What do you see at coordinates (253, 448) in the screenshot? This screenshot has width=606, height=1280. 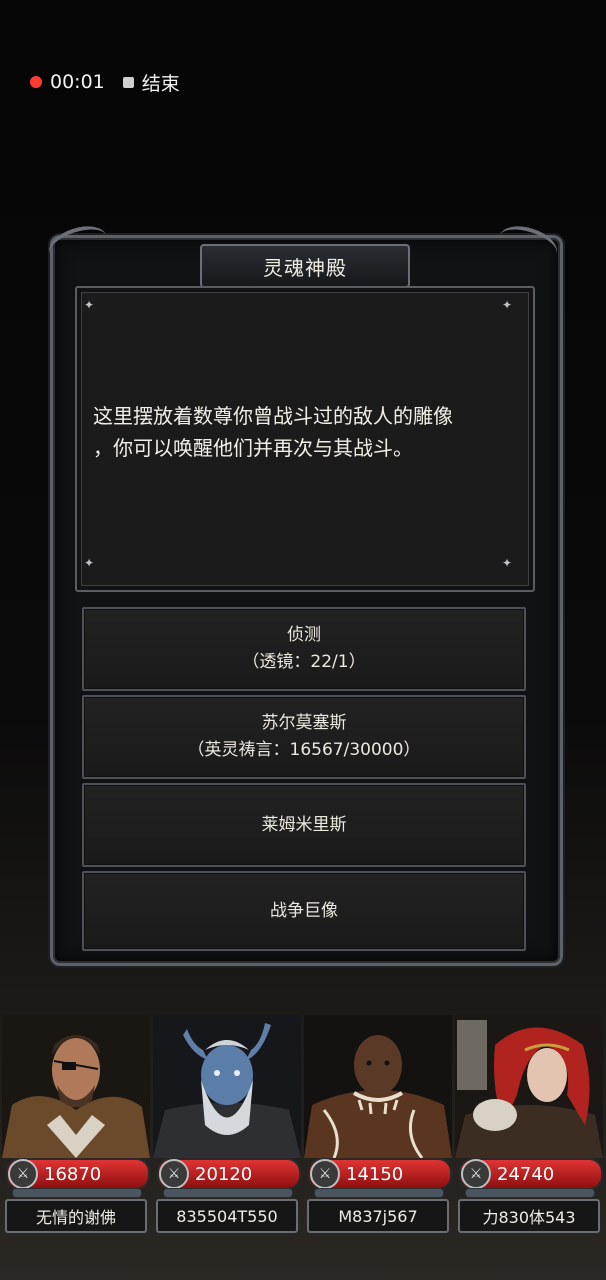 I see `description-line-2: ，你可以唤醒他们并再次与其战斗。` at bounding box center [253, 448].